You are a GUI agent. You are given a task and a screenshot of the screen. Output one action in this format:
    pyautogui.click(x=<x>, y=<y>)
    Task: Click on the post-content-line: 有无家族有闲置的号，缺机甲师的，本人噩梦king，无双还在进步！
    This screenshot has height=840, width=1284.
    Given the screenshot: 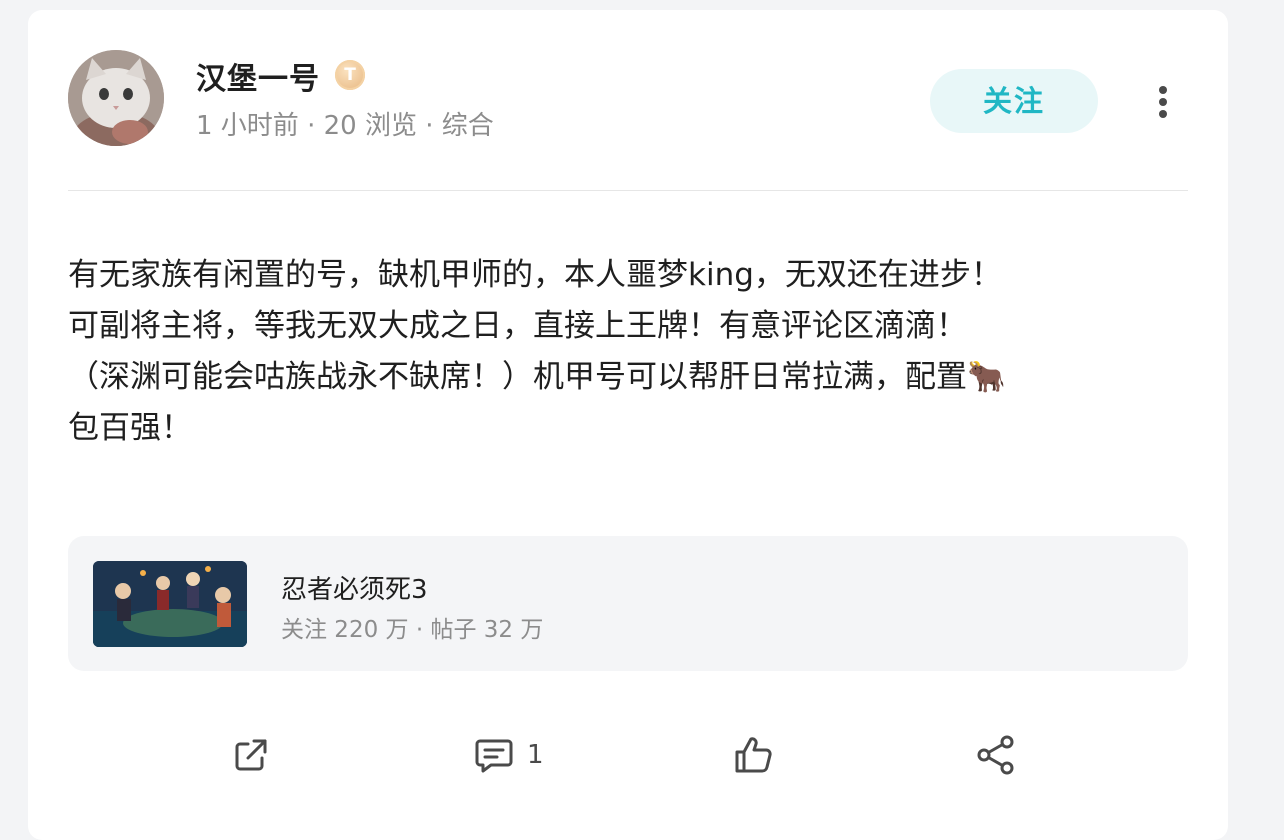 What is the action you would take?
    pyautogui.click(x=535, y=275)
    